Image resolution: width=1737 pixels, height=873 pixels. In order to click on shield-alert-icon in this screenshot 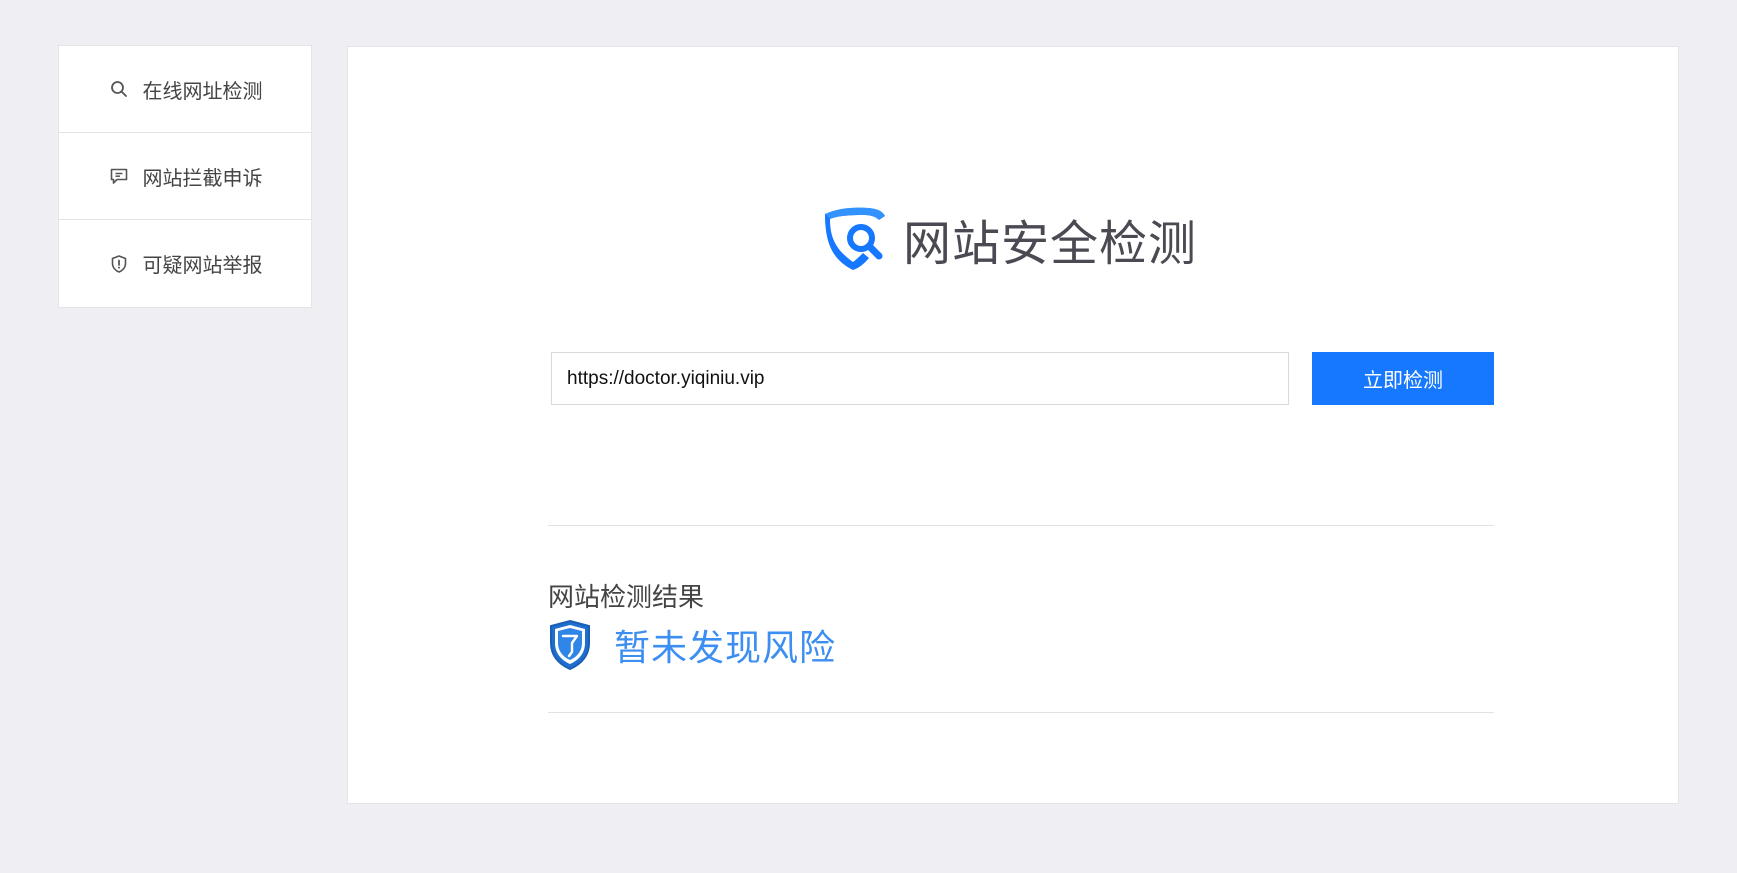, I will do `click(119, 264)`.